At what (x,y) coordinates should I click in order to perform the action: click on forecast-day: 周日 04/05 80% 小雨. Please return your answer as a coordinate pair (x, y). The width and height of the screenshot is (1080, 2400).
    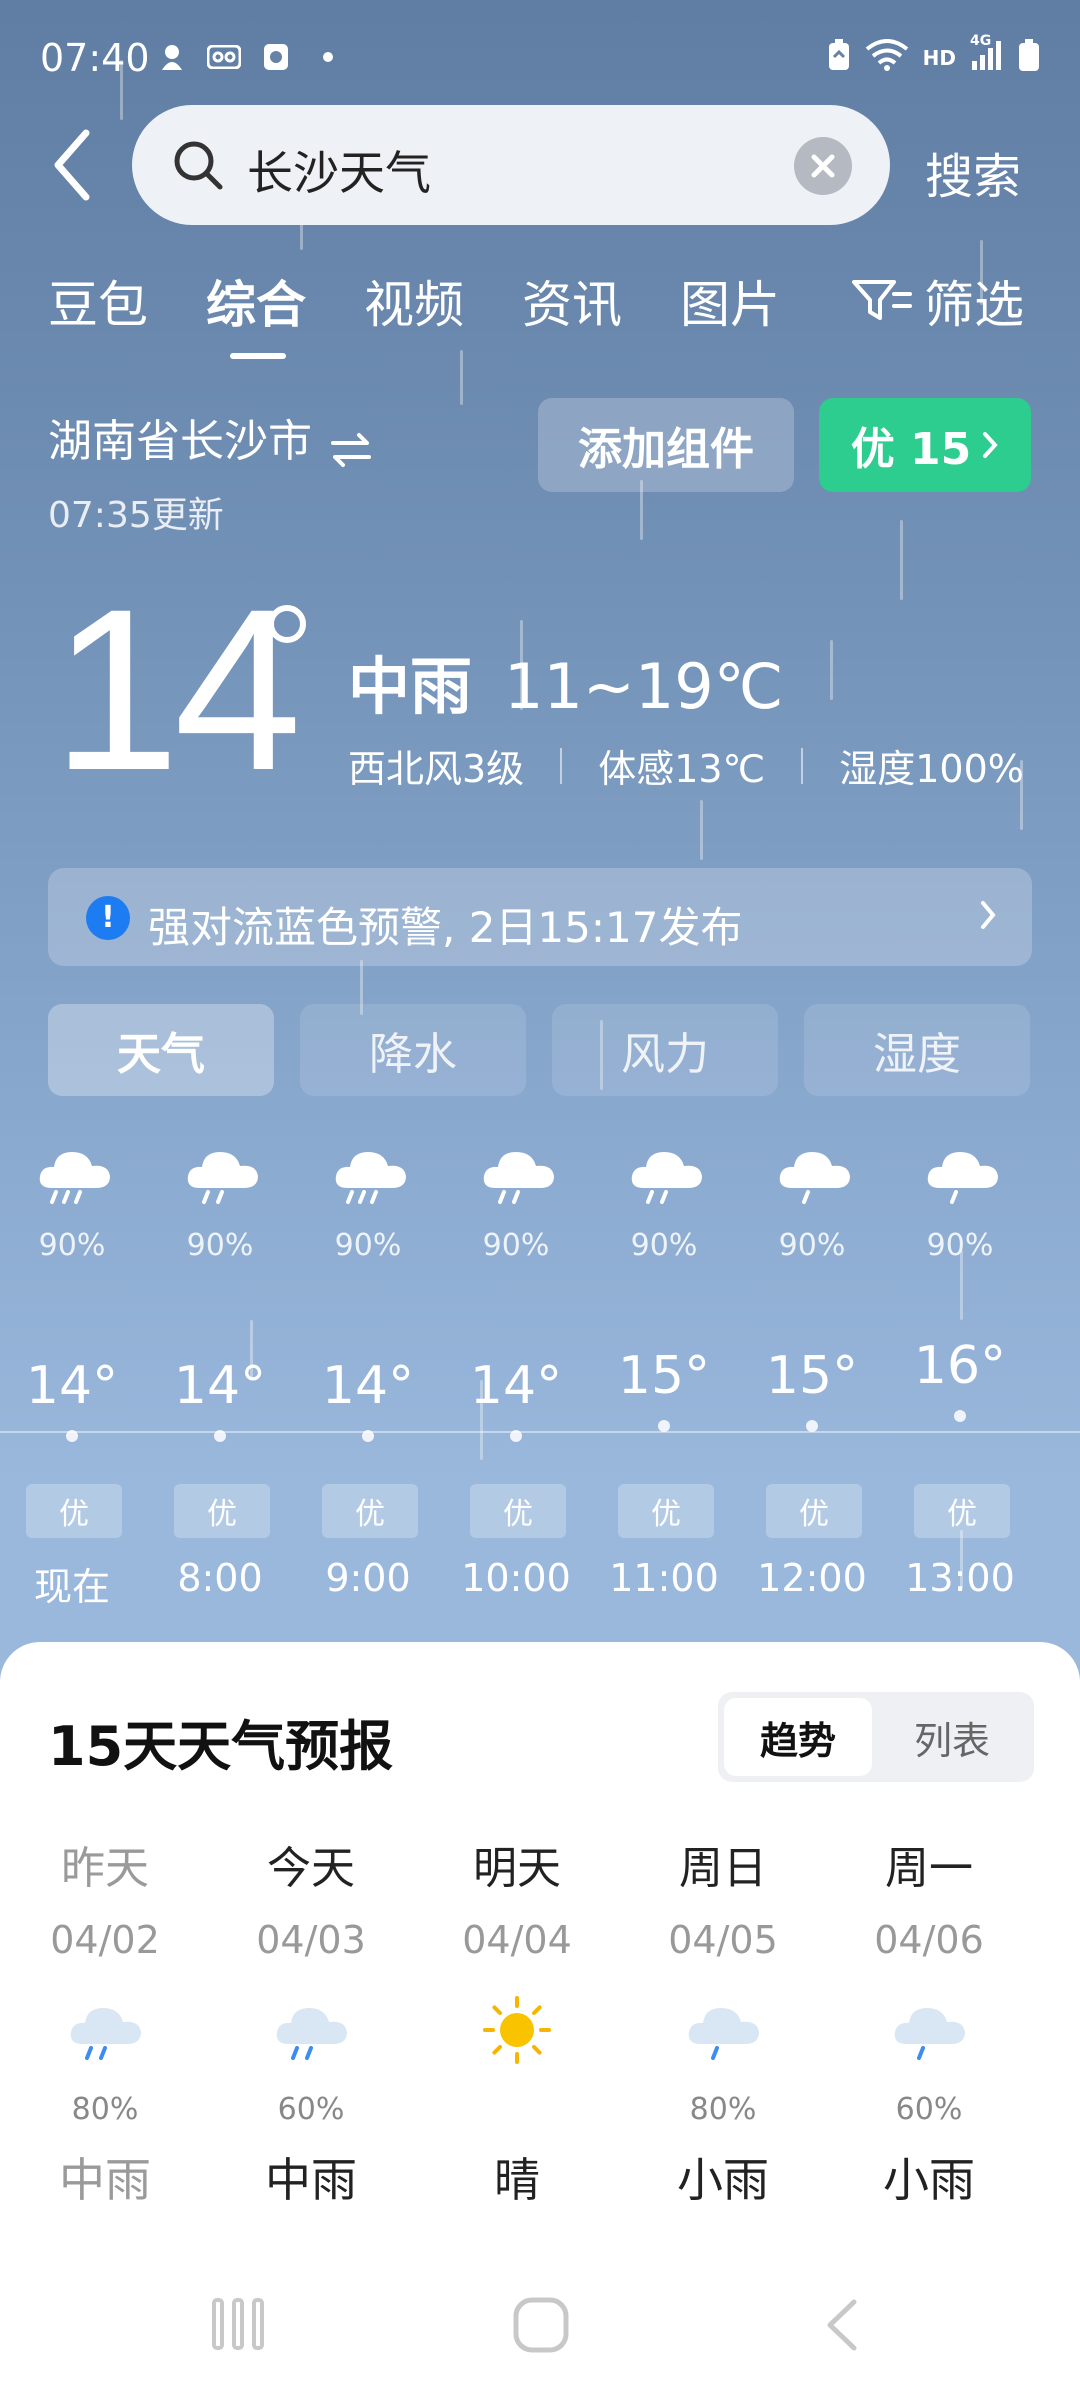
    Looking at the image, I should click on (723, 2042).